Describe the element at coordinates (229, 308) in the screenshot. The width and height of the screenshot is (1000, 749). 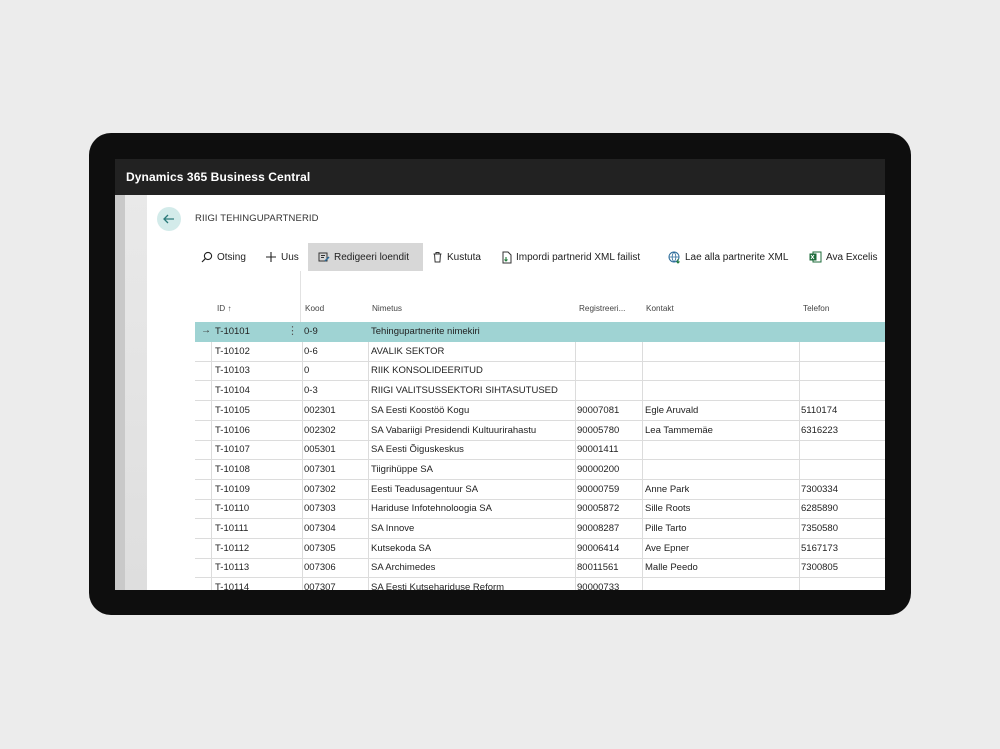
I see `sort-ascending-icon: ↑` at that location.